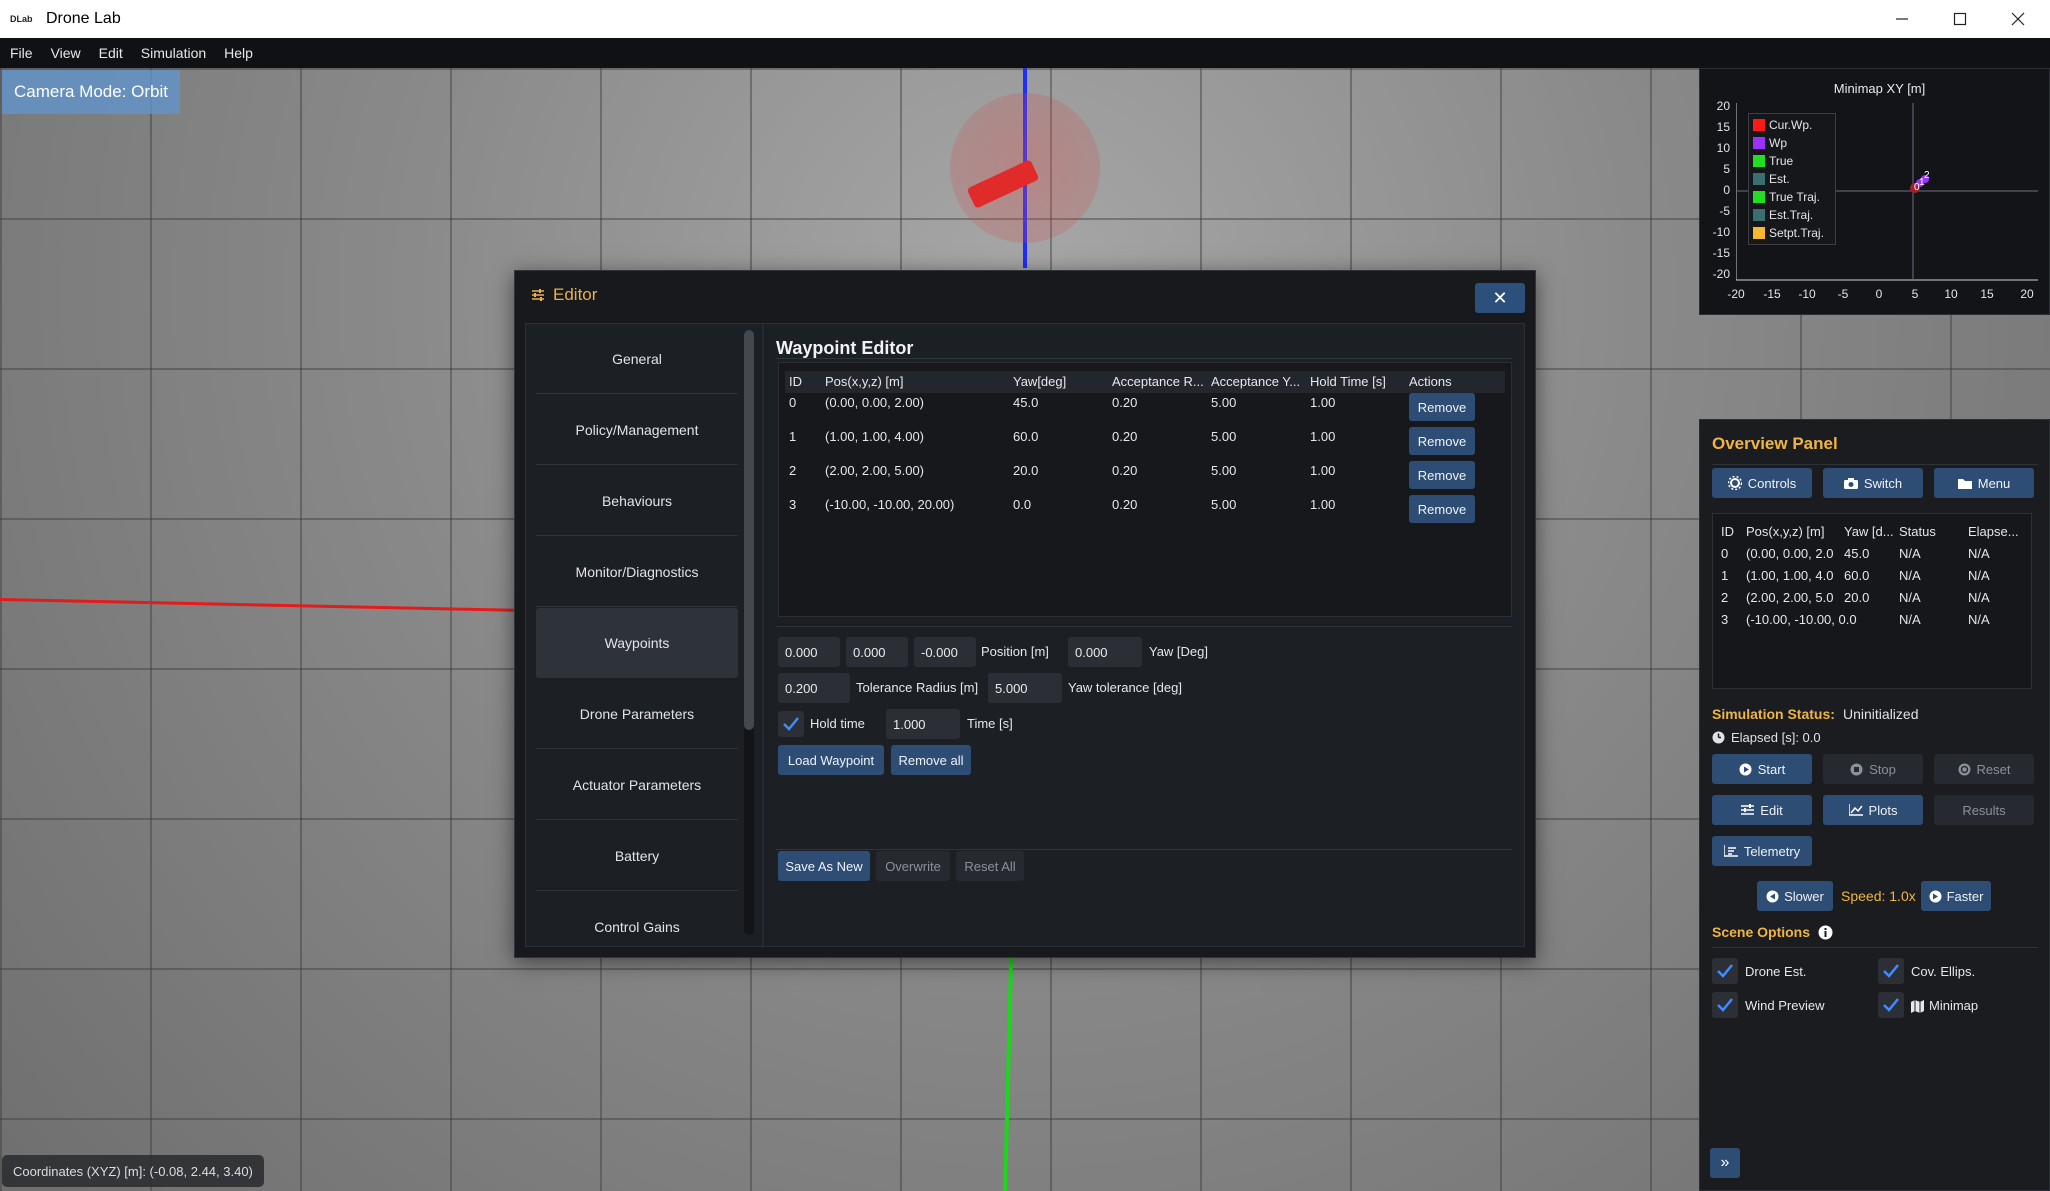  What do you see at coordinates (637, 359) in the screenshot?
I see `sidebar-item-general: General` at bounding box center [637, 359].